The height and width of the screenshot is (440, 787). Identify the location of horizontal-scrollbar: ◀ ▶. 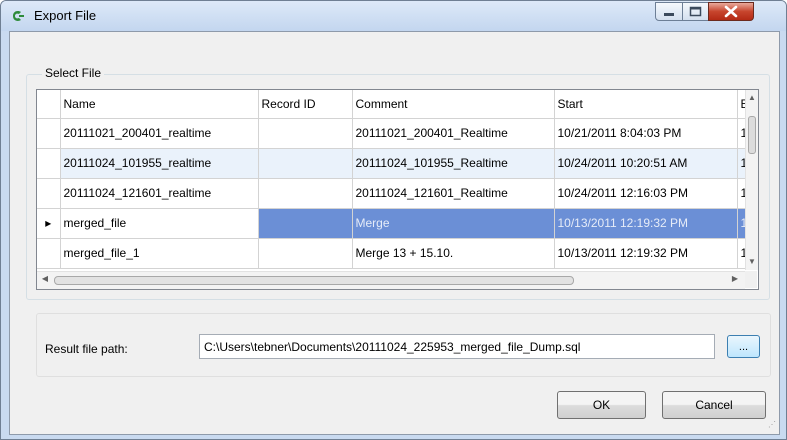
(391, 280).